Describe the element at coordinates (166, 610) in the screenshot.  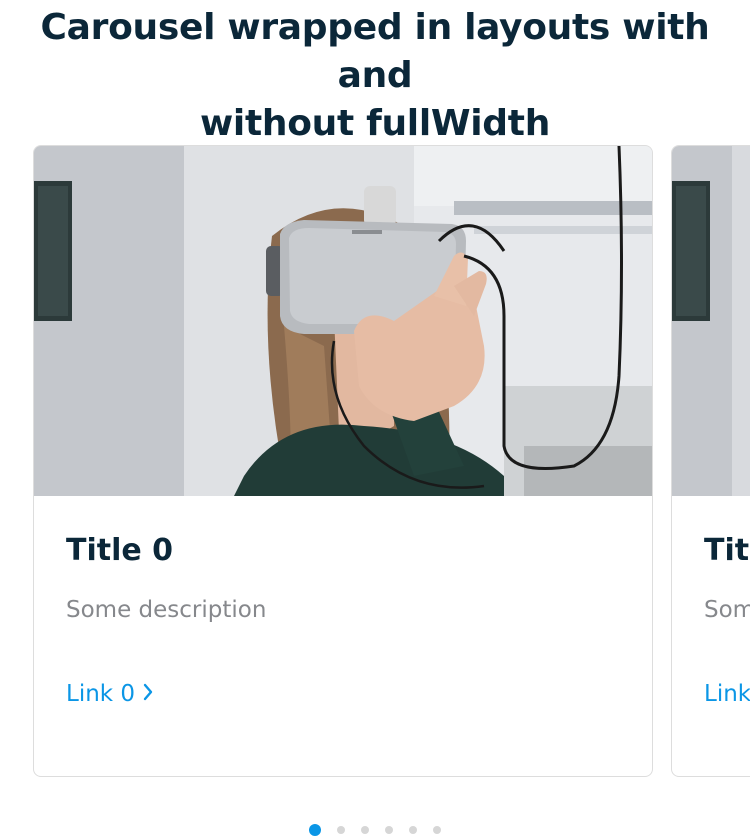
I see `card-description: Some description` at that location.